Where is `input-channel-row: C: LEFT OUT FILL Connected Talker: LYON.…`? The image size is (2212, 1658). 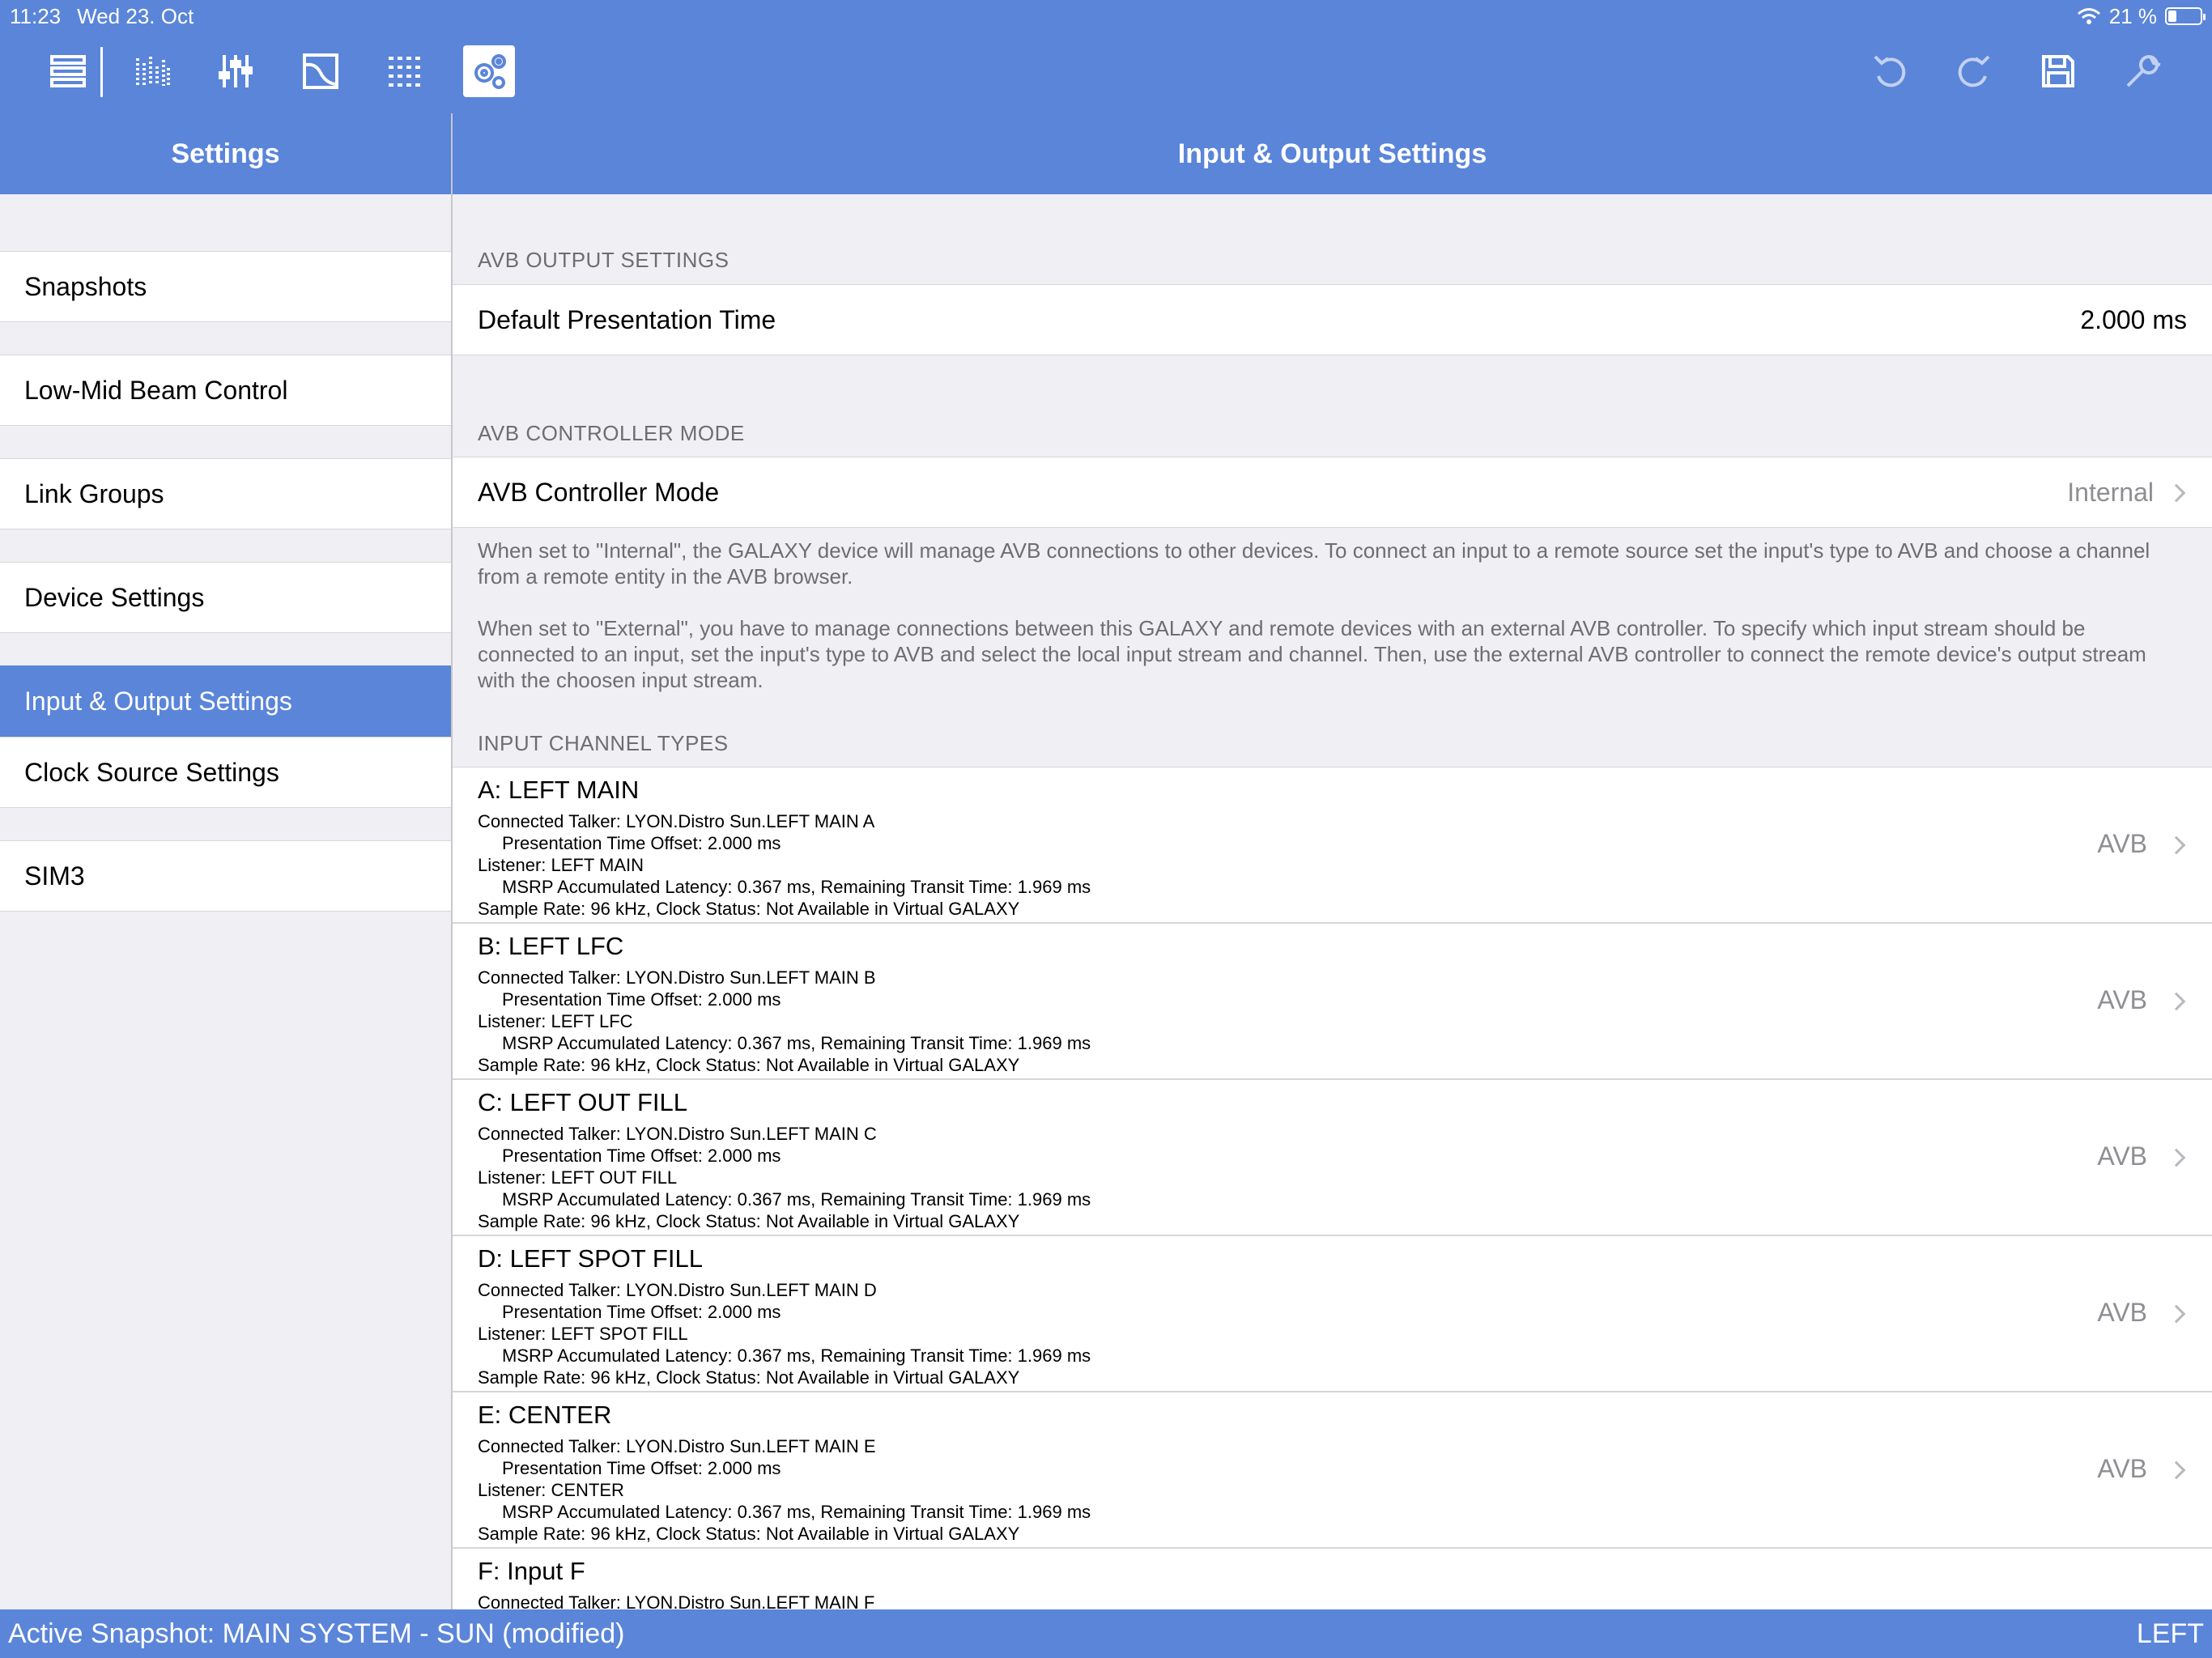 input-channel-row: C: LEFT OUT FILL Connected Talker: LYON.… is located at coordinates (1332, 1157).